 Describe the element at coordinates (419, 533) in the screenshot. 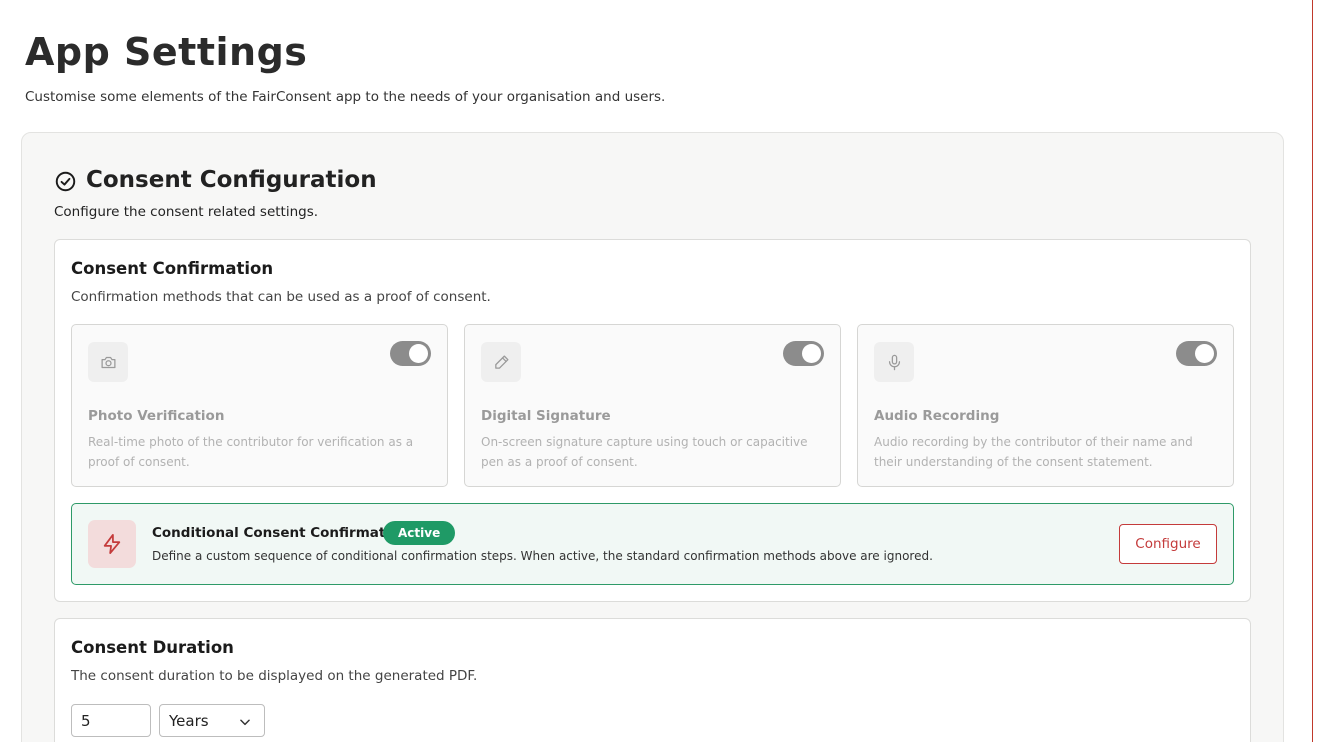

I see `status-badge: Active` at that location.